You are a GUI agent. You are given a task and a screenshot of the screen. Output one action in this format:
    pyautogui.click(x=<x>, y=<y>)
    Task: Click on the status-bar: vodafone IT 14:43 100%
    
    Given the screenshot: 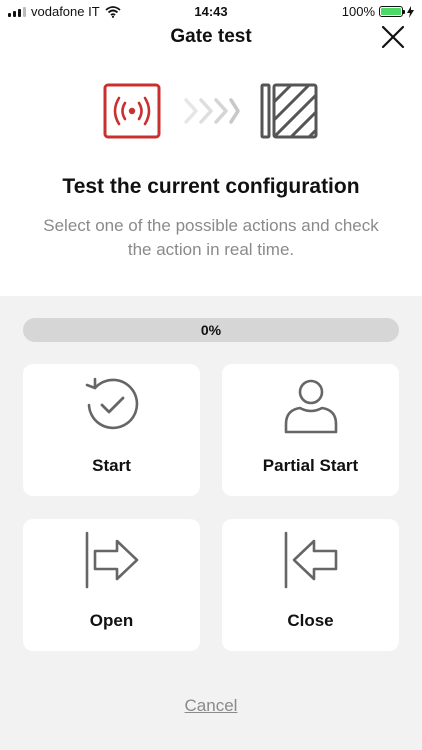 What is the action you would take?
    pyautogui.click(x=211, y=12)
    